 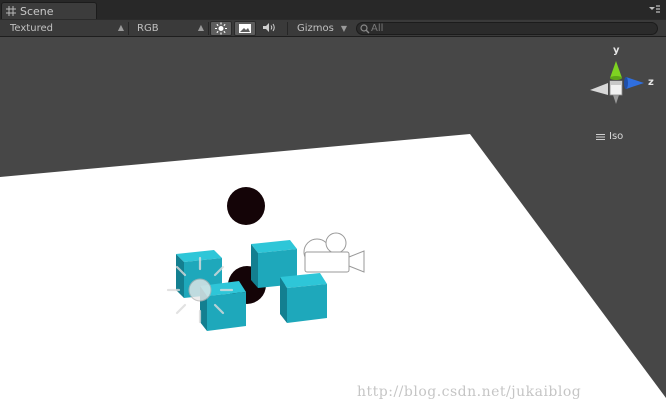 What do you see at coordinates (333, 9) in the screenshot?
I see `tab-strip: Scene` at bounding box center [333, 9].